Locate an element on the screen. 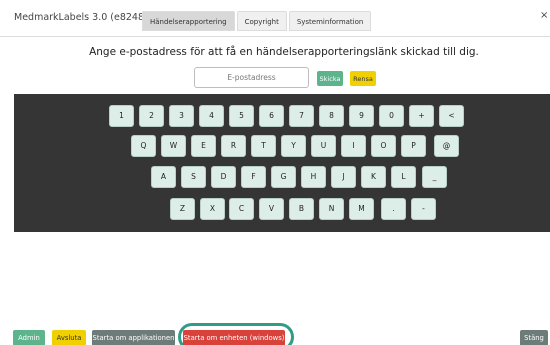 This screenshot has width=550, height=345. key-r: R is located at coordinates (233, 146).